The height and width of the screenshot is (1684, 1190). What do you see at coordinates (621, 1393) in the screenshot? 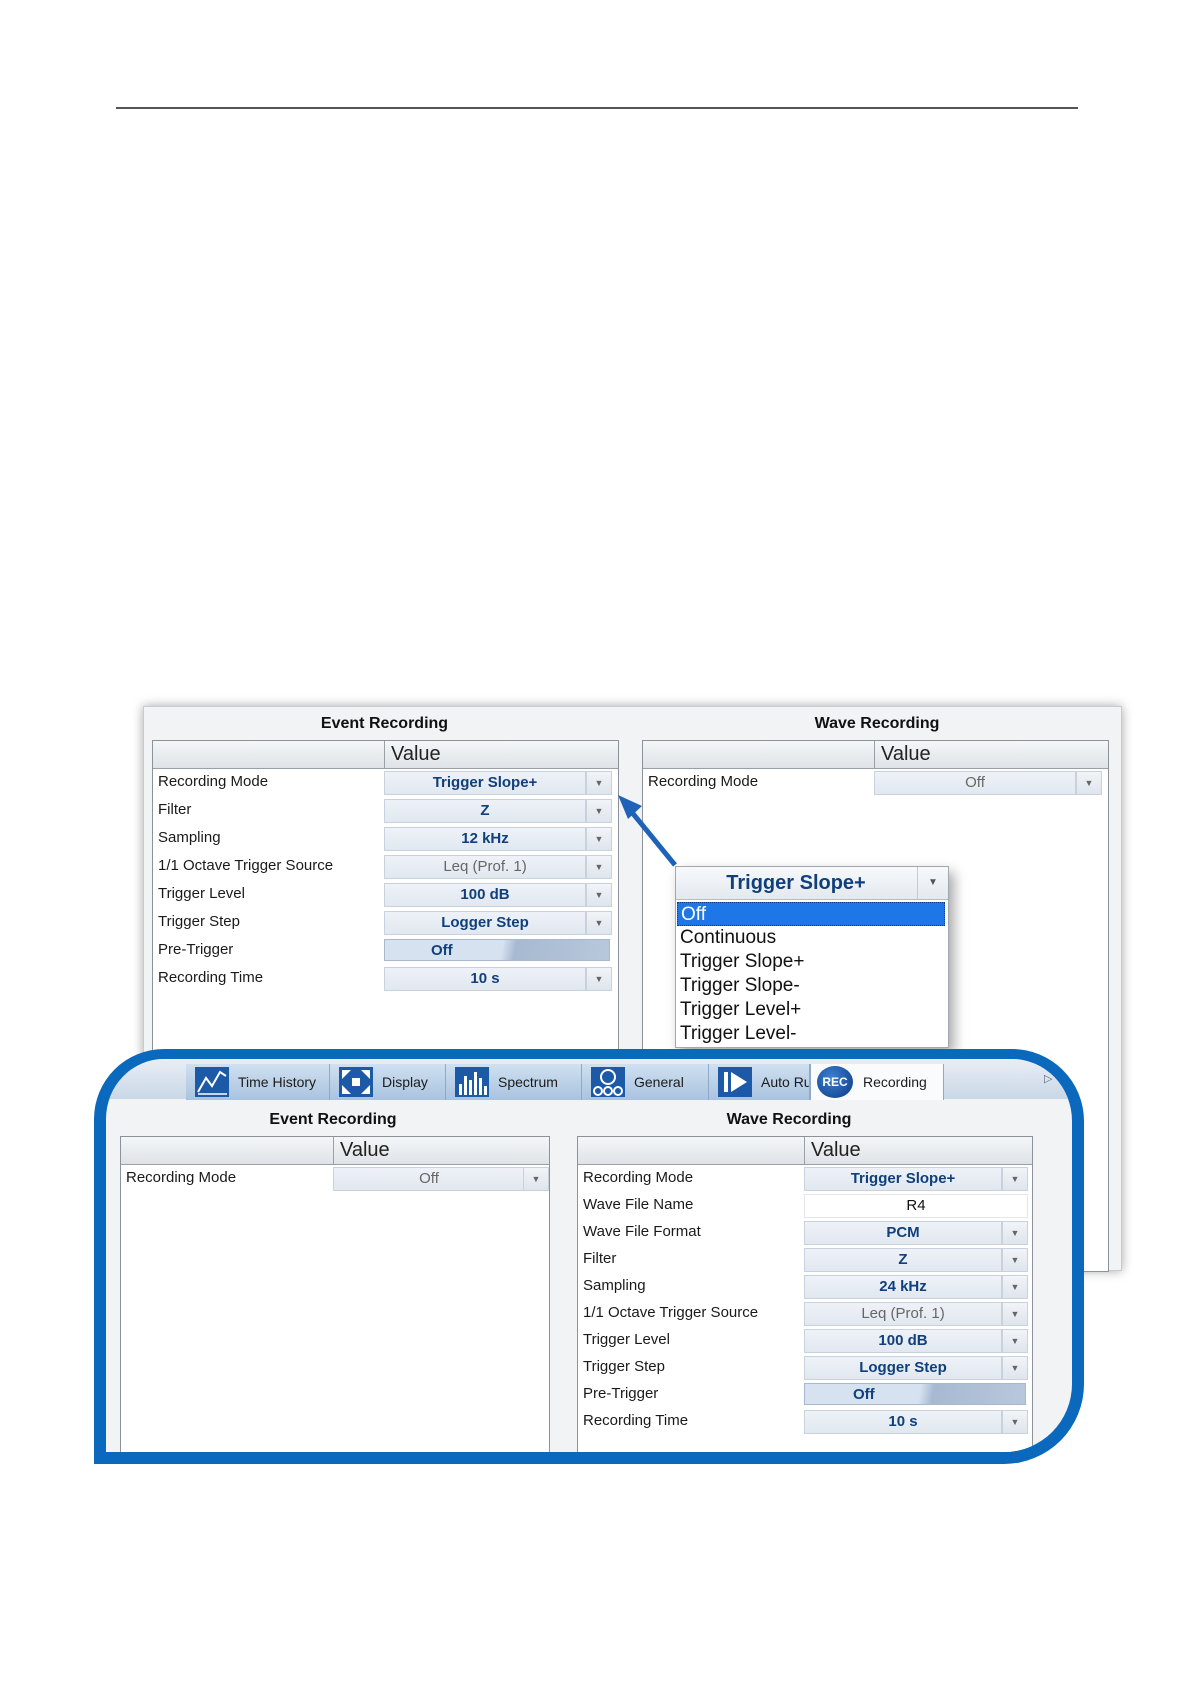
I see `row-label: Pre-Trigger` at bounding box center [621, 1393].